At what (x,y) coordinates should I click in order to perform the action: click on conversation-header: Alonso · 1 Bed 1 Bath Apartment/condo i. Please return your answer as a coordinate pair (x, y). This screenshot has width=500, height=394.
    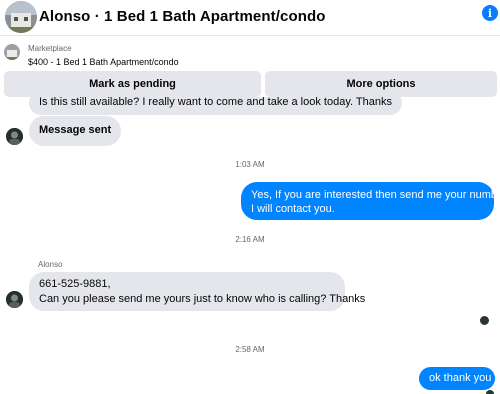
    Looking at the image, I should click on (250, 18).